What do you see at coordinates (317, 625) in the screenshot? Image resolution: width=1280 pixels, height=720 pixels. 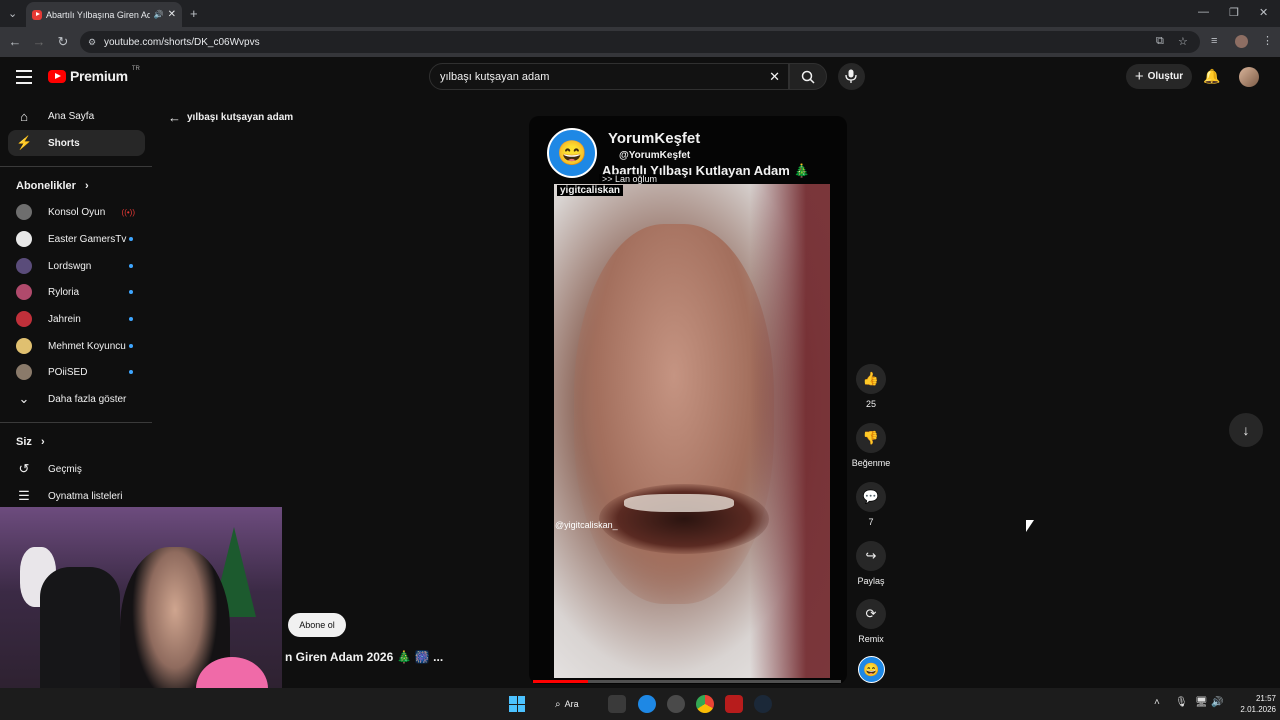 I see `subscribe-button: Abone ol` at bounding box center [317, 625].